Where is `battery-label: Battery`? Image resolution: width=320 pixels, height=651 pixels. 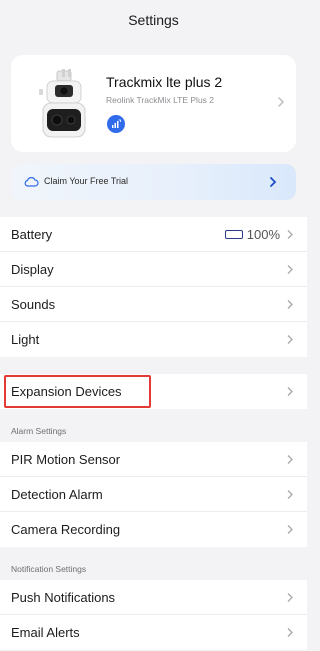
battery-label: Battery is located at coordinates (32, 234).